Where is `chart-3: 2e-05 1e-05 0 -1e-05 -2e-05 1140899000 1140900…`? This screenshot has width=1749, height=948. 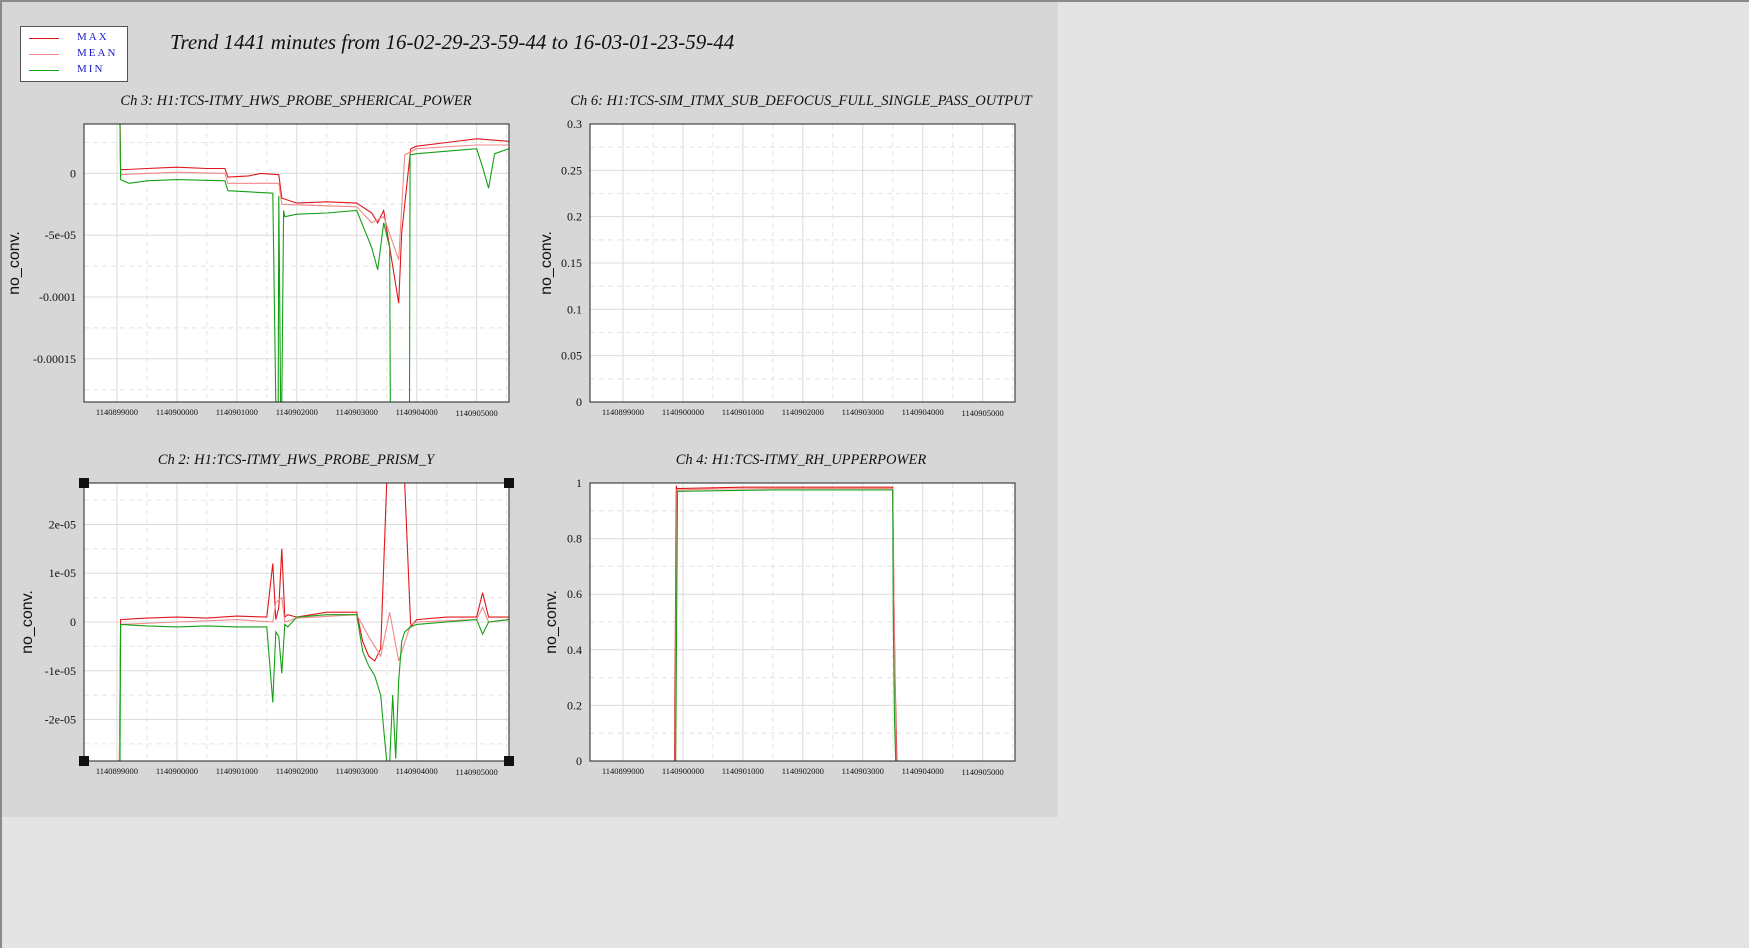 chart-3: 2e-05 1e-05 0 -1e-05 -2e-05 1140899000 1140900… is located at coordinates (264, 614).